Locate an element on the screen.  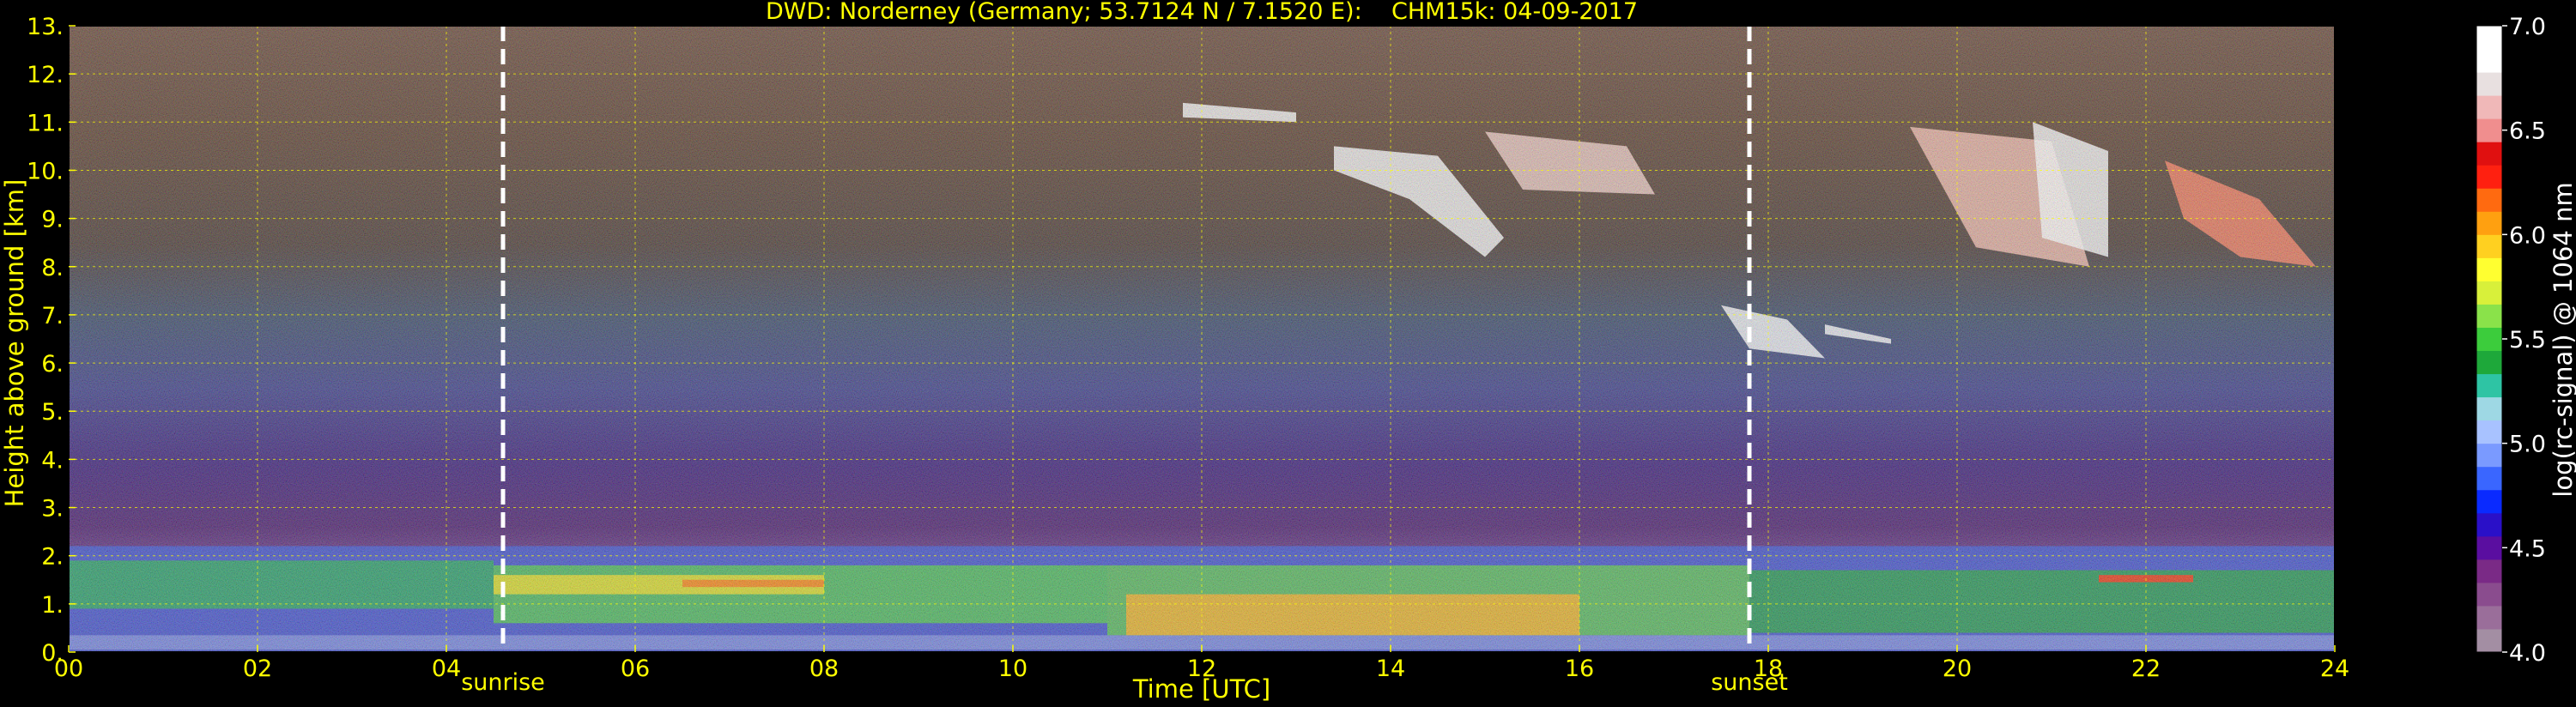
y-tick-label: 8. is located at coordinates (52, 268).